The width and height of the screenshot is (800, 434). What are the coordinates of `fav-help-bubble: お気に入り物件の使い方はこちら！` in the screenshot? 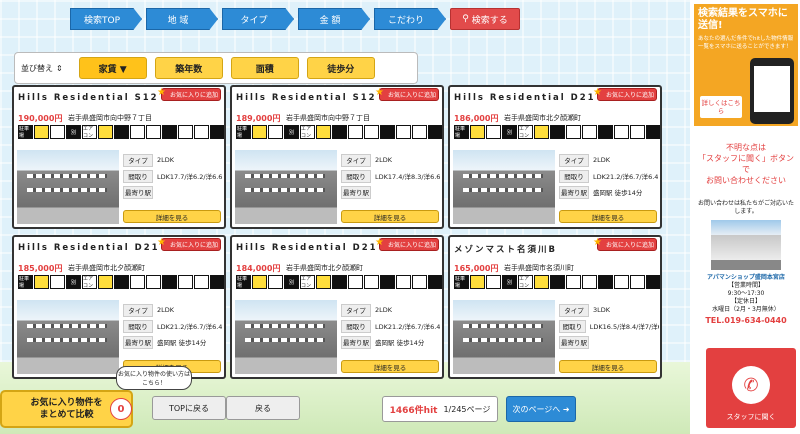 It's located at (154, 378).